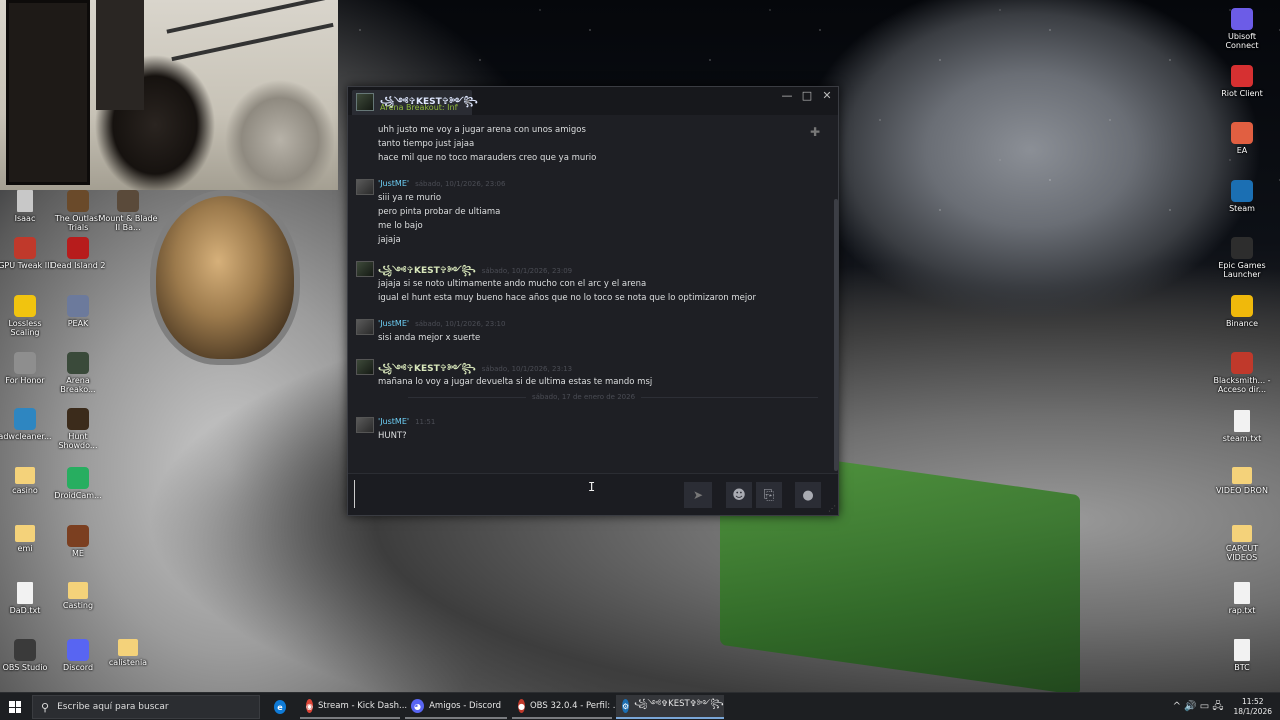 Image resolution: width=1280 pixels, height=720 pixels. I want to click on desktop-icon-label: Lossless Scaling, so click(25, 328).